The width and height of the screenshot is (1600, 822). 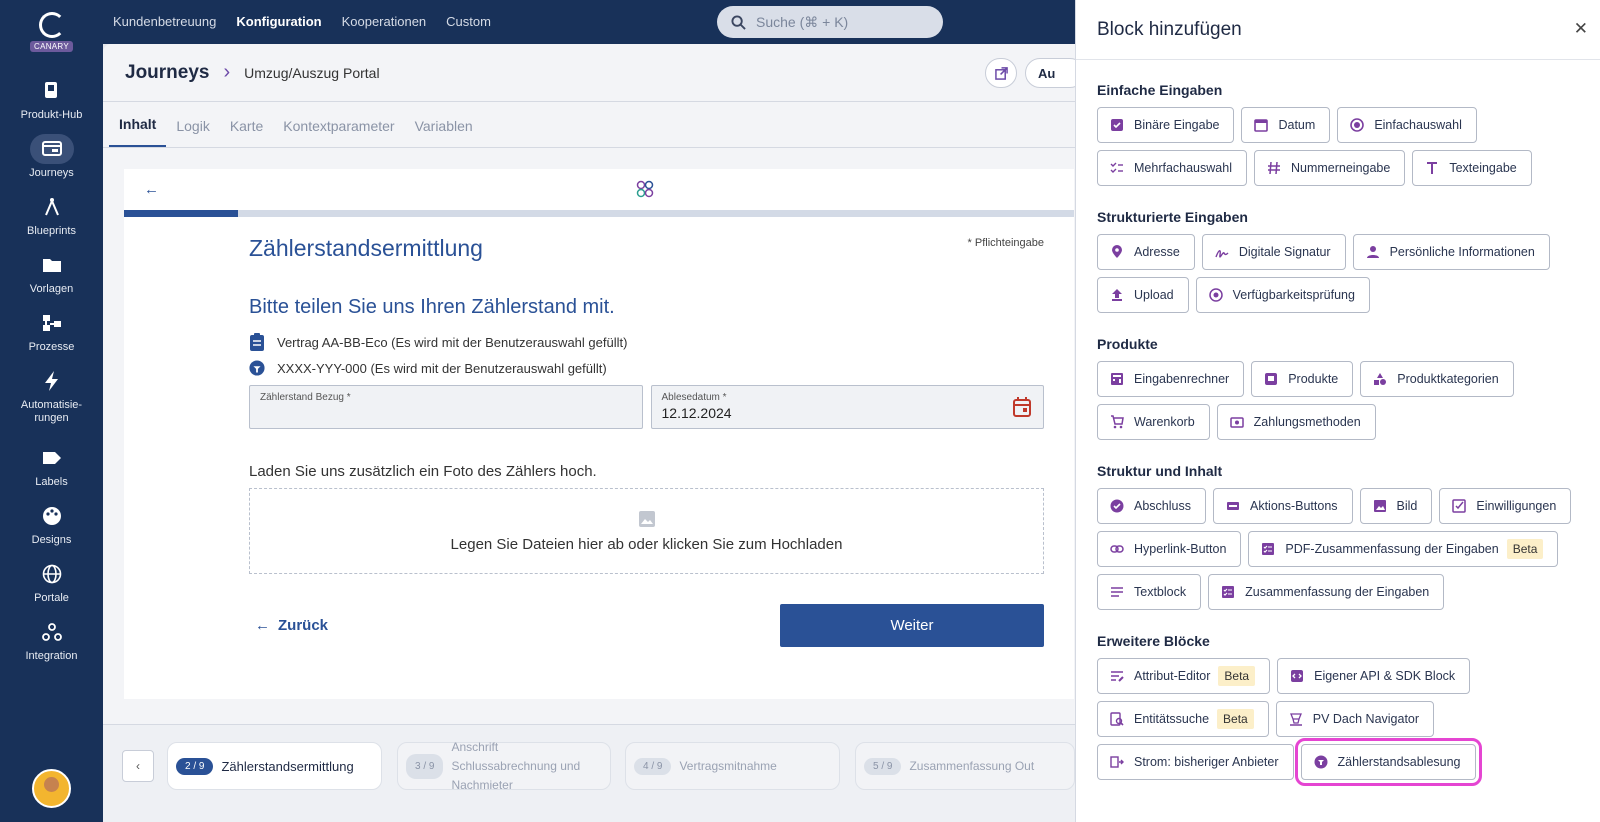 I want to click on avatar, so click(x=51, y=788).